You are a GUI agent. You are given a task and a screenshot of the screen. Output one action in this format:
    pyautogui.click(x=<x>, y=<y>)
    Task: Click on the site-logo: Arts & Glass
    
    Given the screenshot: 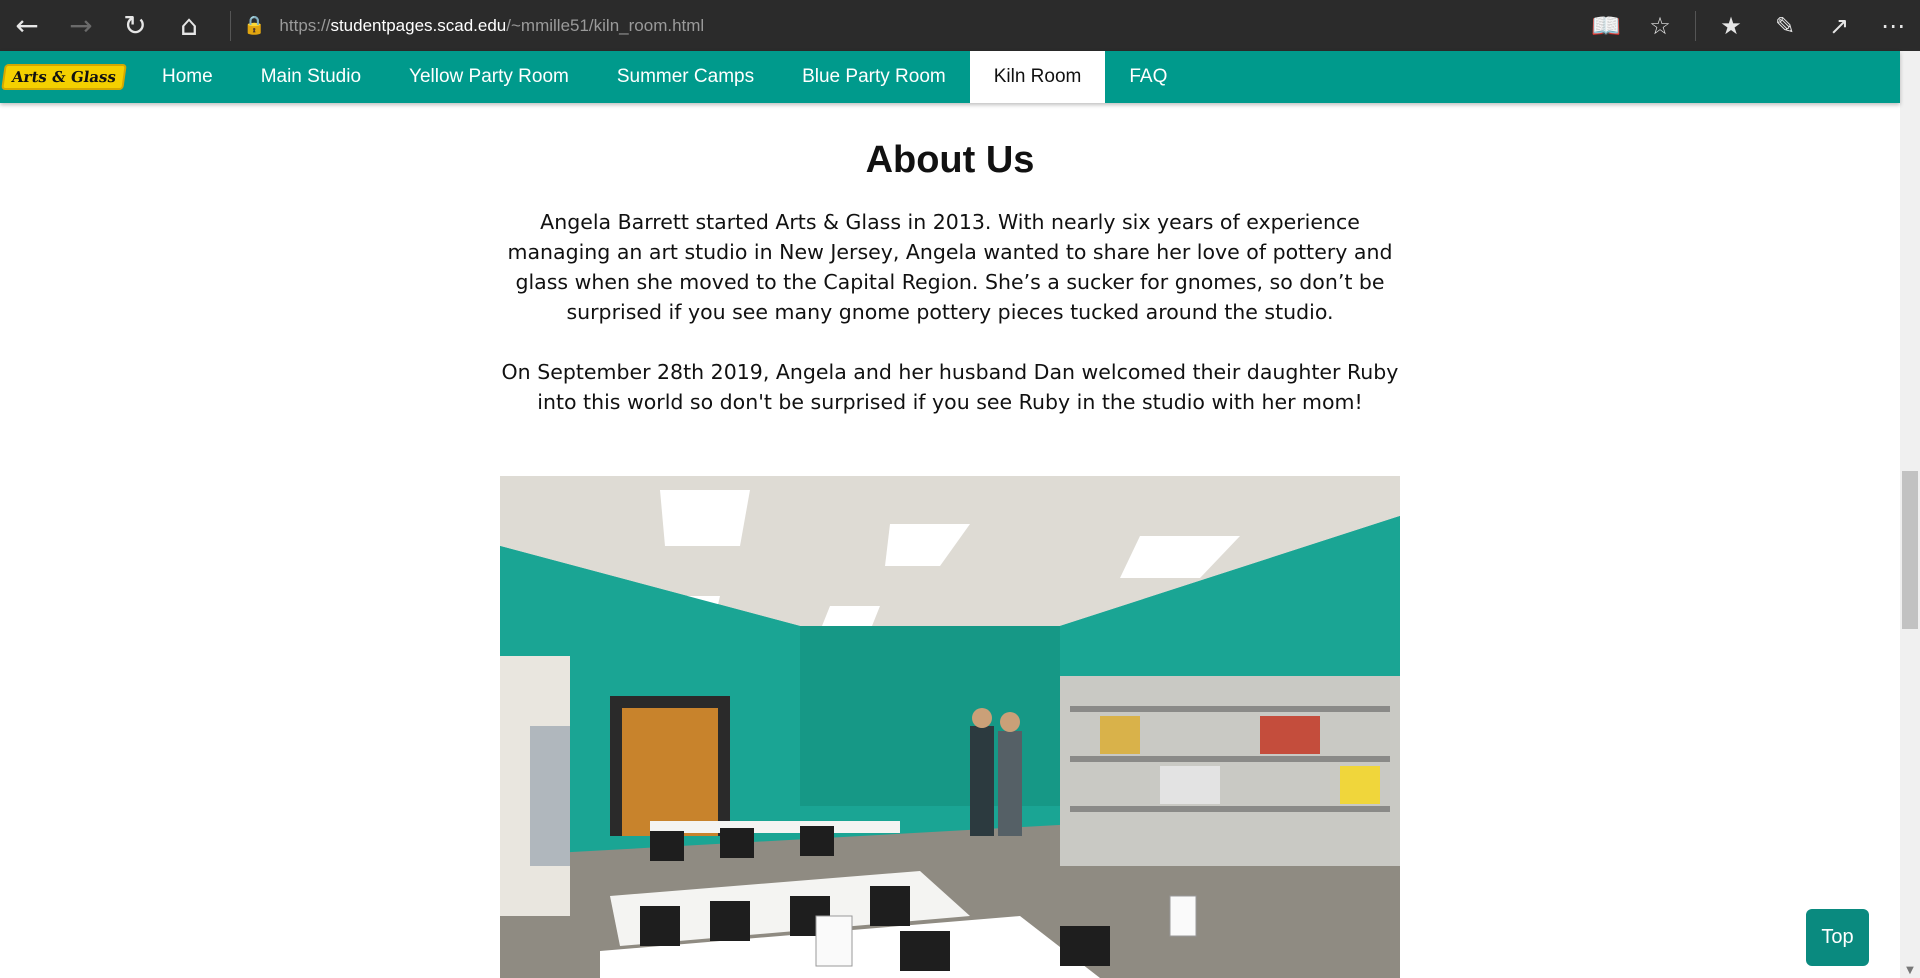 What is the action you would take?
    pyautogui.click(x=64, y=77)
    